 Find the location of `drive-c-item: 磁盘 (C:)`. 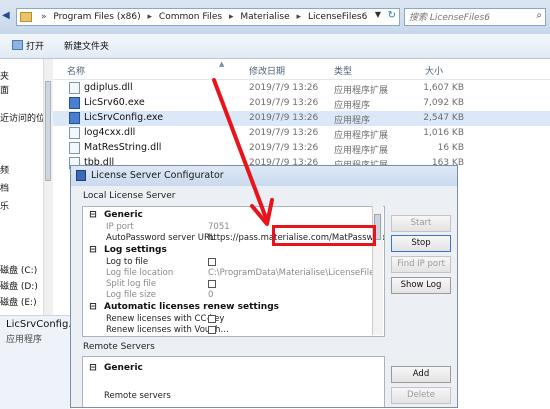

drive-c-item: 磁盘 (C:) is located at coordinates (18, 269).